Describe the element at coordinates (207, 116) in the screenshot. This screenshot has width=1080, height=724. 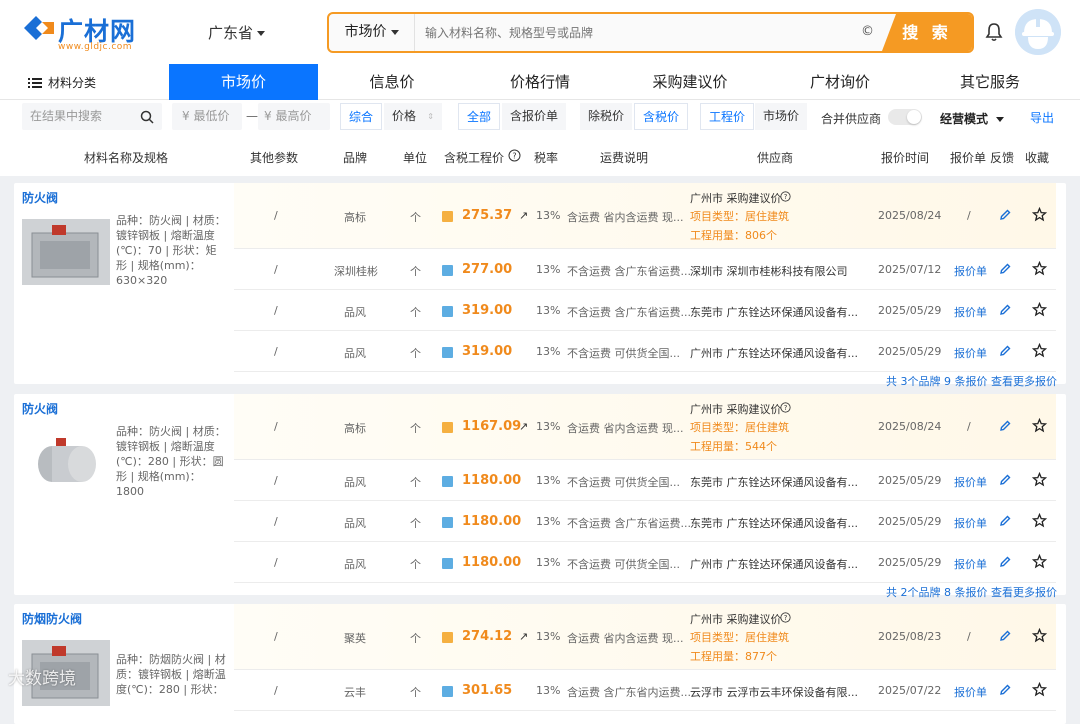
I see `min-price-input: ¥ 最低价` at that location.